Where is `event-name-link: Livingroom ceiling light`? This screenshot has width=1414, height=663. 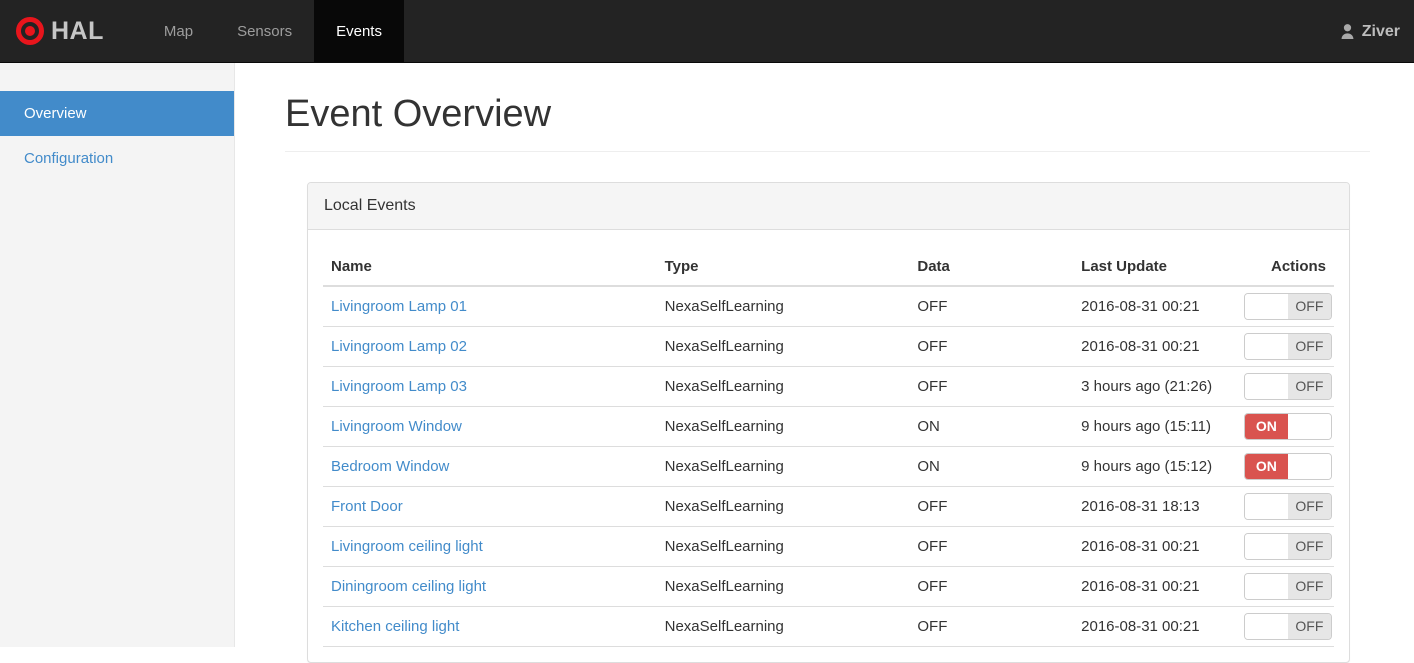
event-name-link: Livingroom ceiling light is located at coordinates (407, 546).